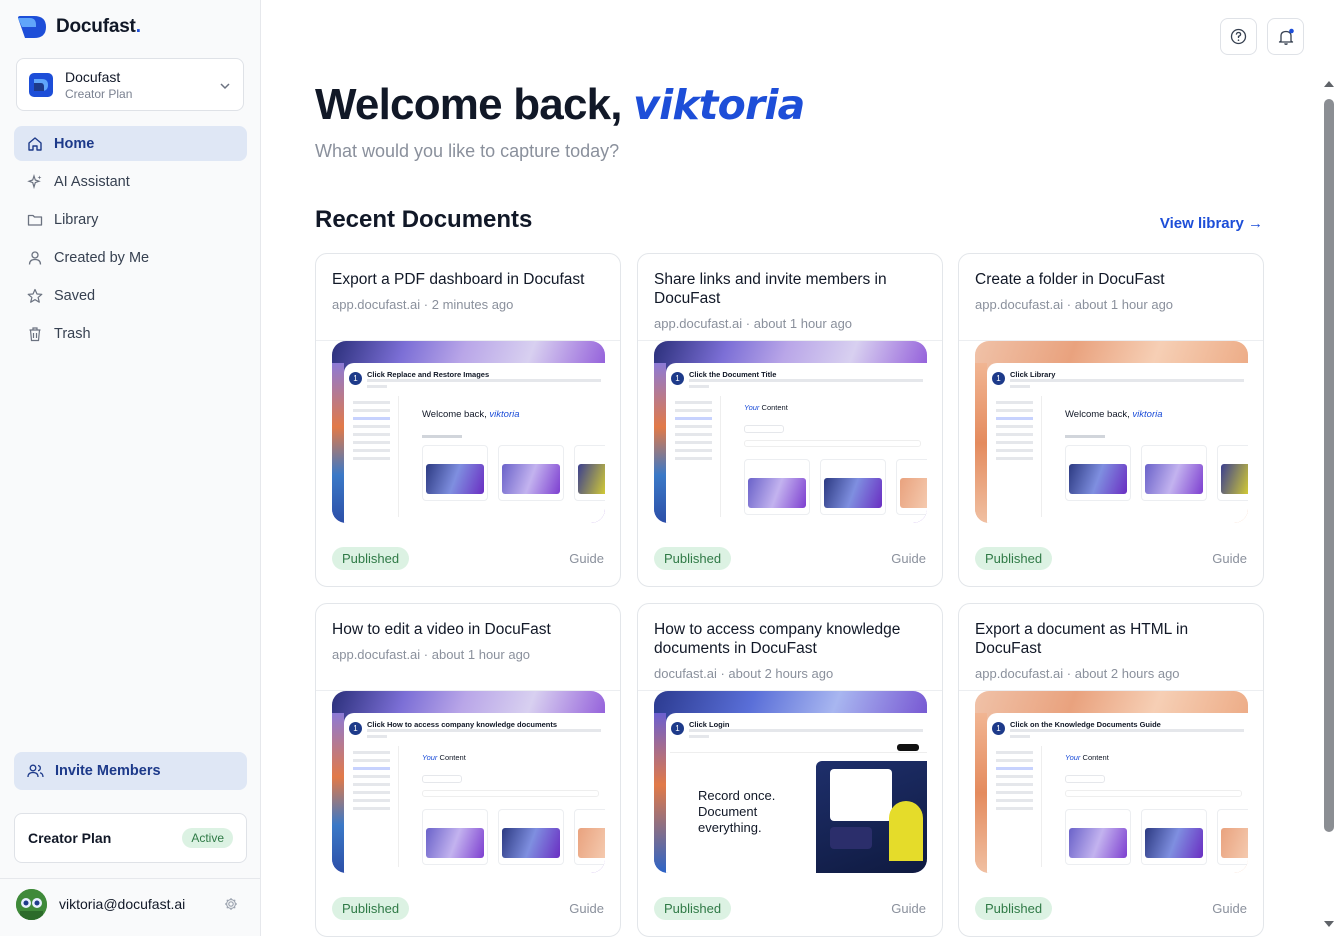 This screenshot has width=1341, height=937. What do you see at coordinates (444, 757) in the screenshot?
I see `mini-heading: Your Content` at bounding box center [444, 757].